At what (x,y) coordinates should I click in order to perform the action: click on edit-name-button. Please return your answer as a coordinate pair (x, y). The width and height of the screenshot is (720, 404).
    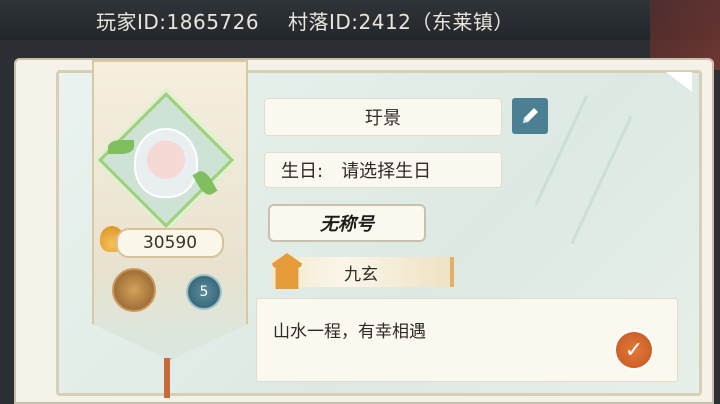
    Looking at the image, I should click on (530, 116).